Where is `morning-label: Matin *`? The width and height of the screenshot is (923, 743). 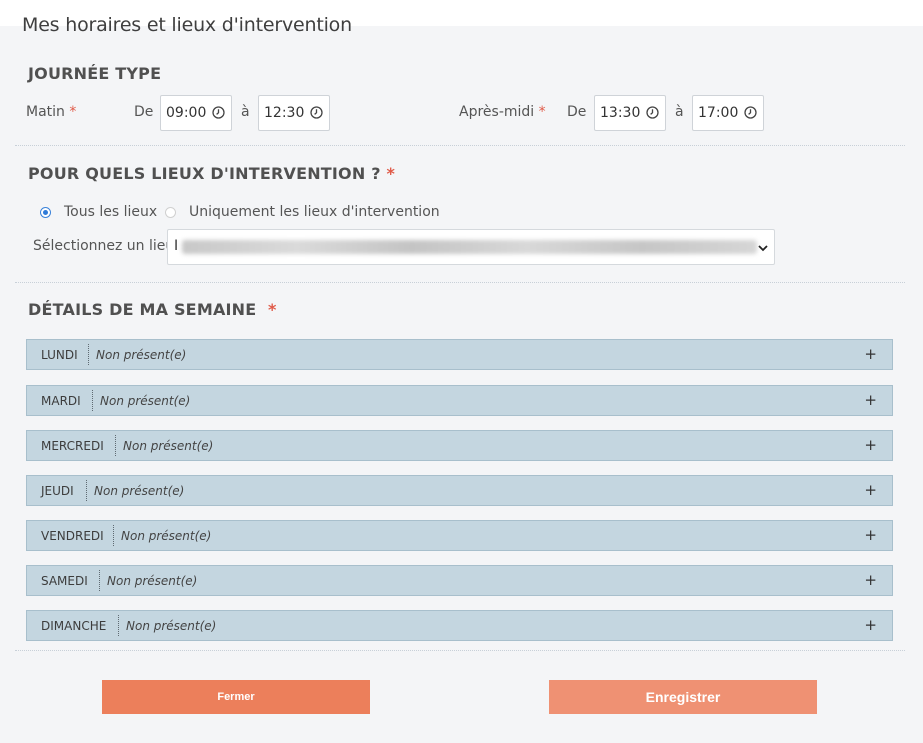 morning-label: Matin * is located at coordinates (51, 112).